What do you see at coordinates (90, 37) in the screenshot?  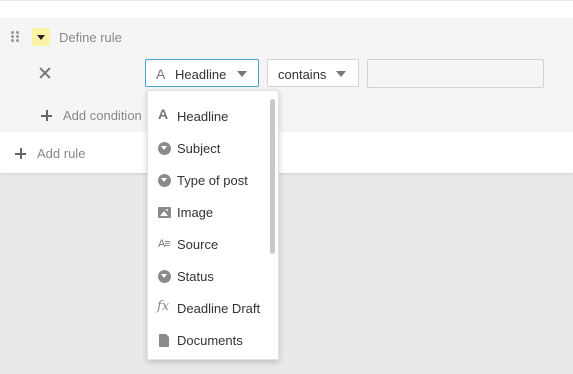 I see `rule-title: Define rule` at bounding box center [90, 37].